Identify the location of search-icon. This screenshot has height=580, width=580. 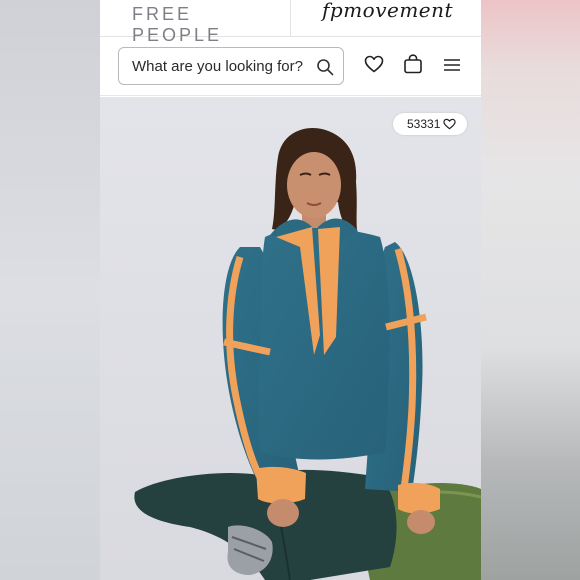
(325, 67).